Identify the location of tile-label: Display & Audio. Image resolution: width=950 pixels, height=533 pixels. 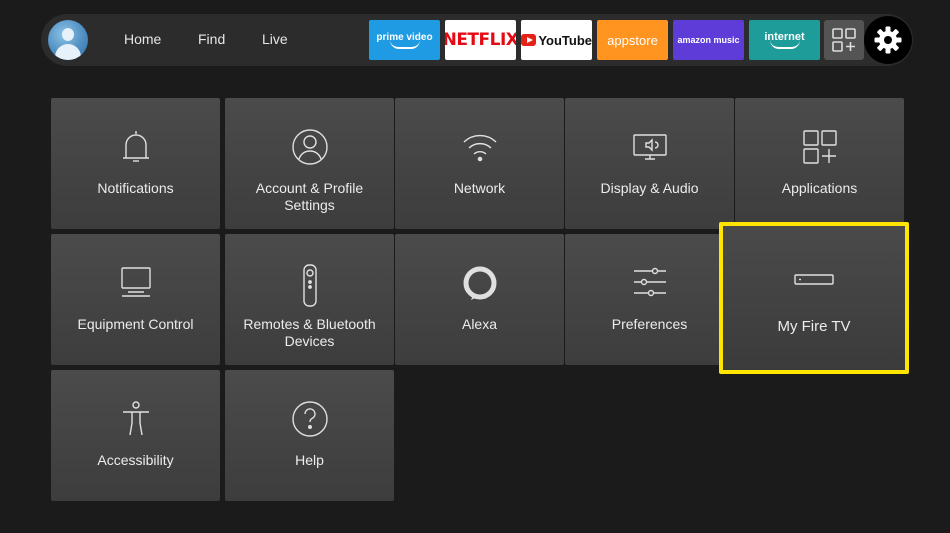
(649, 188).